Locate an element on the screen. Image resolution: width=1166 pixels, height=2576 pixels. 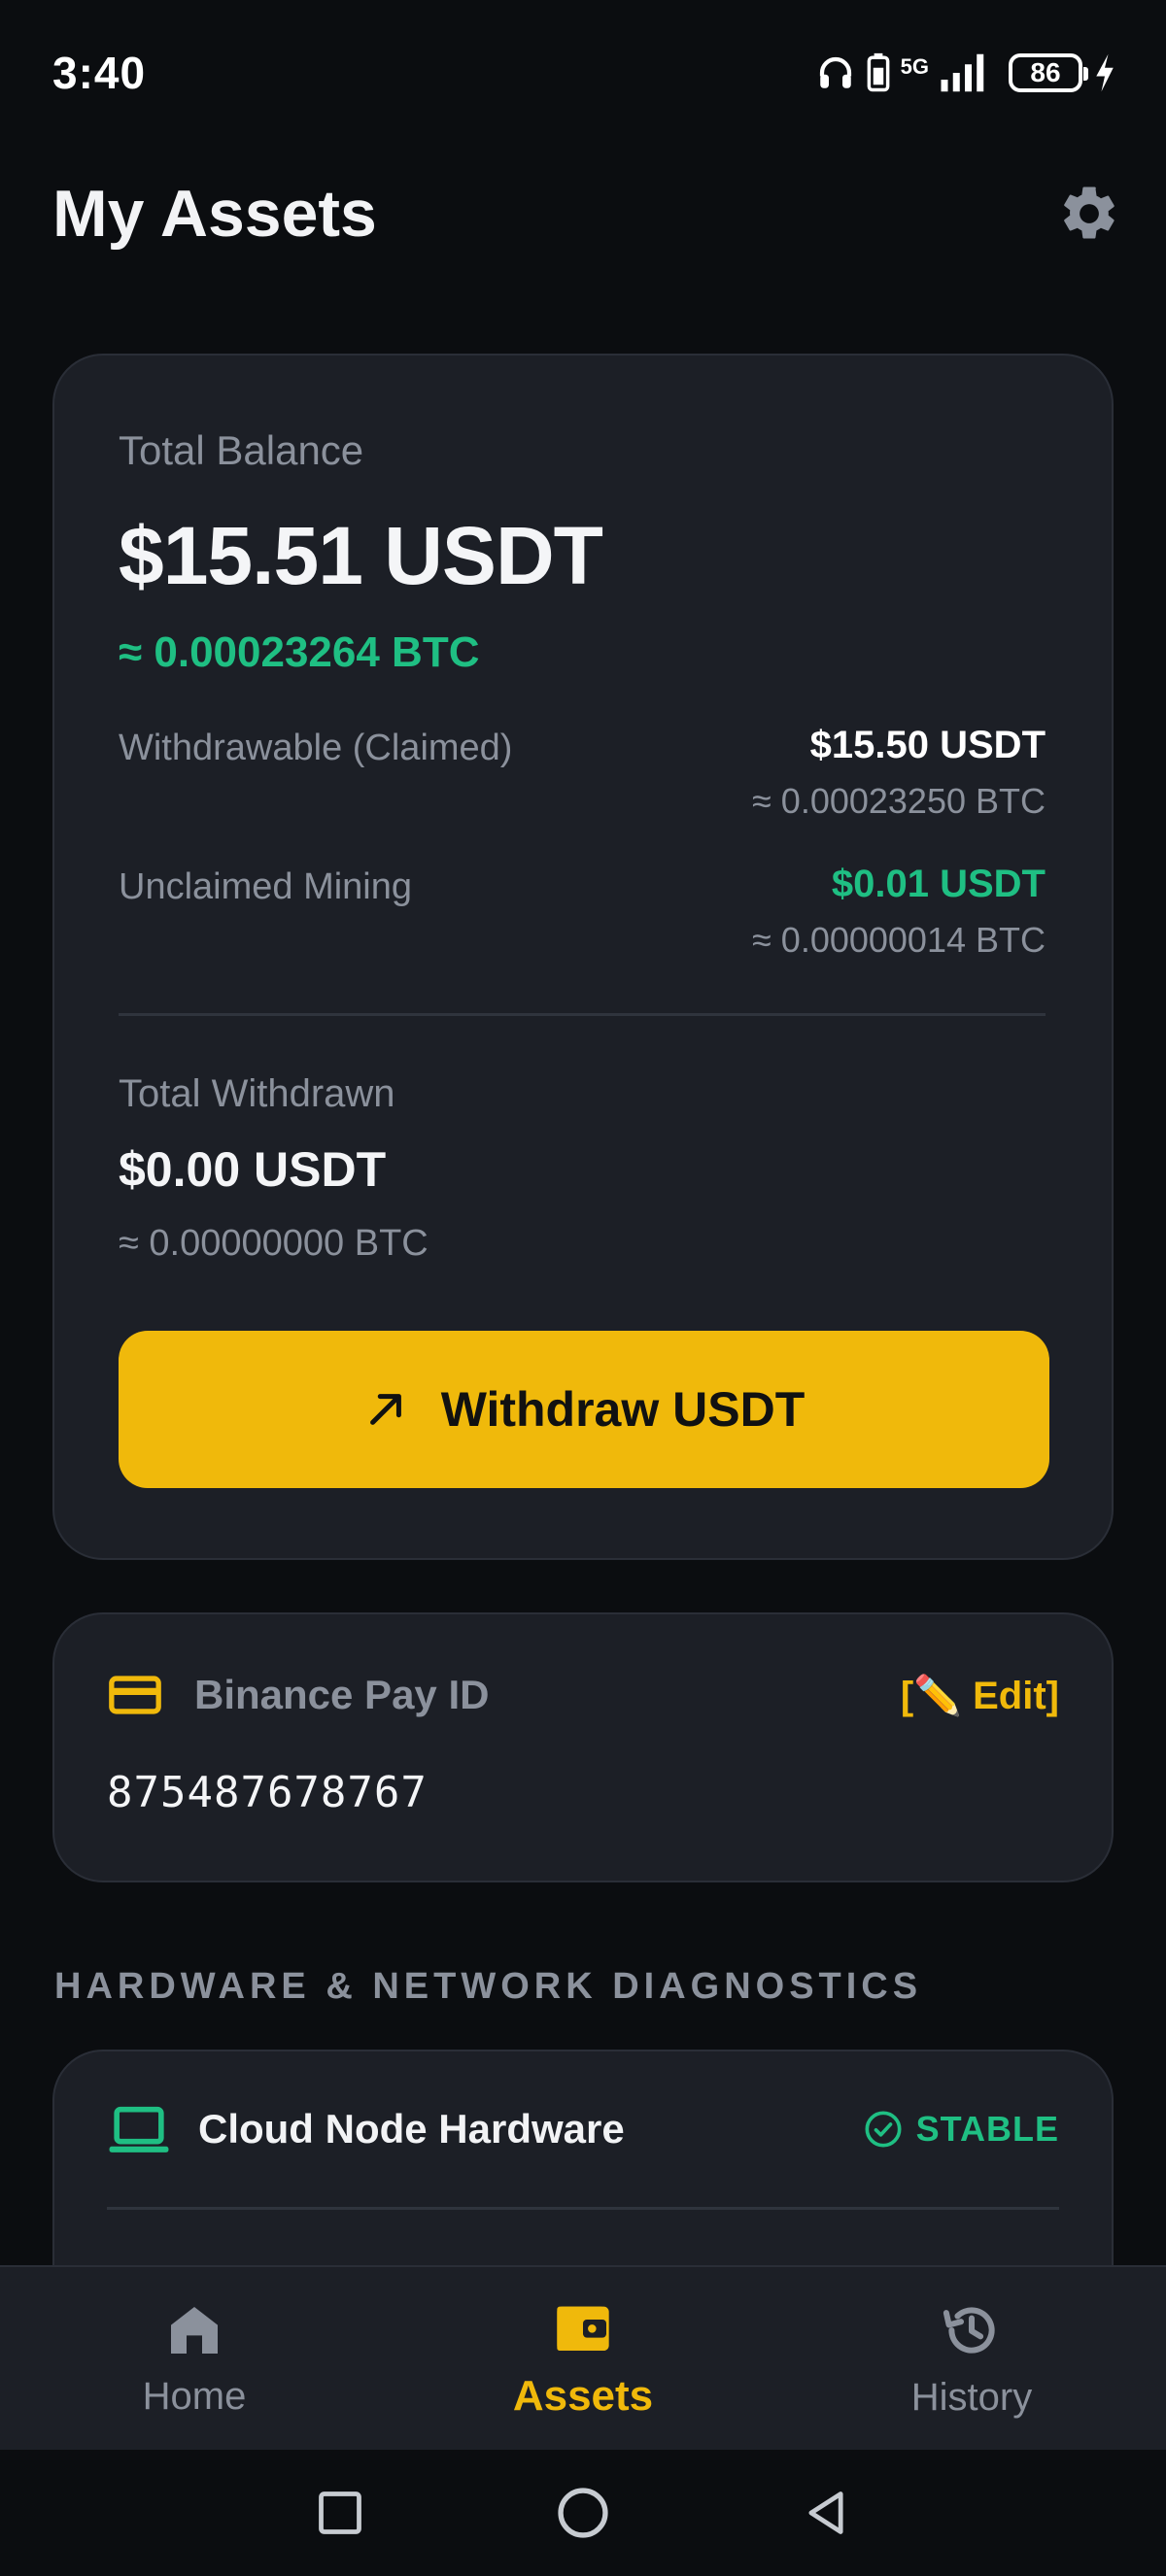
system-nav-bar is located at coordinates (583, 2513).